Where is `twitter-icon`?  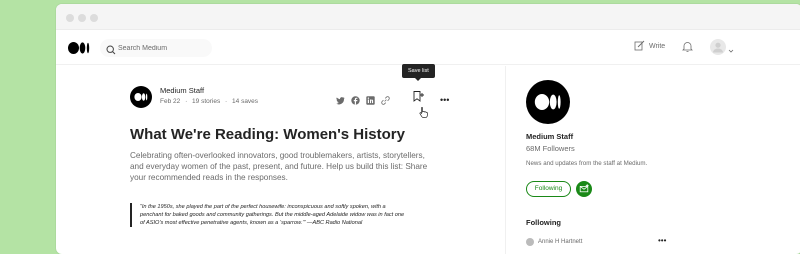 twitter-icon is located at coordinates (340, 98).